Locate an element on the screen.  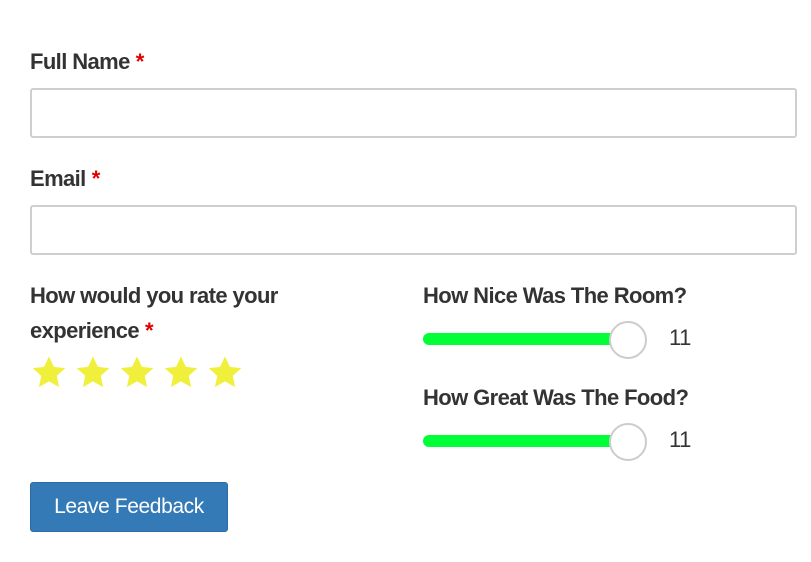
email-input is located at coordinates (413, 230).